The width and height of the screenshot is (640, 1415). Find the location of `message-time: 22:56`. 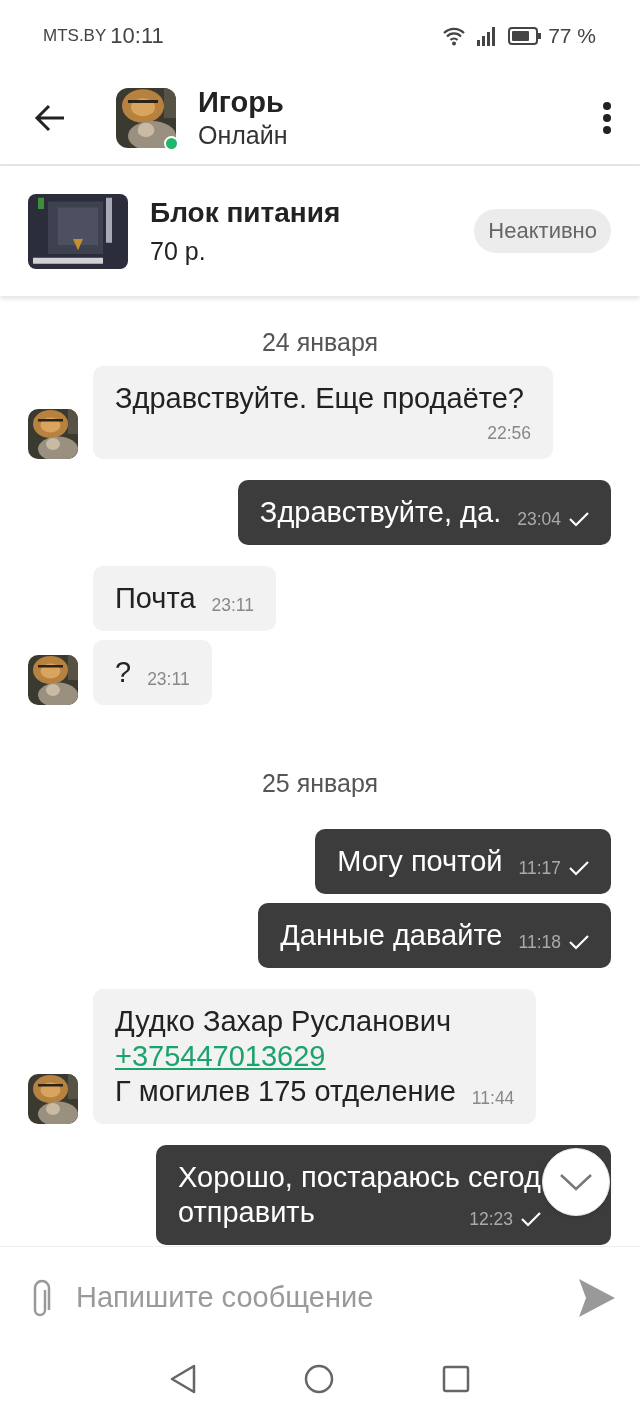

message-time: 22:56 is located at coordinates (509, 433).